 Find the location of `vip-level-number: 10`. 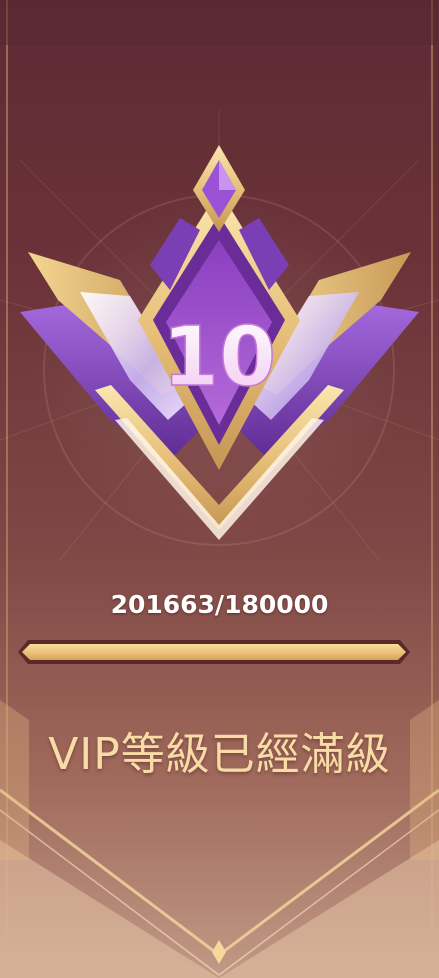

vip-level-number: 10 is located at coordinates (219, 357).